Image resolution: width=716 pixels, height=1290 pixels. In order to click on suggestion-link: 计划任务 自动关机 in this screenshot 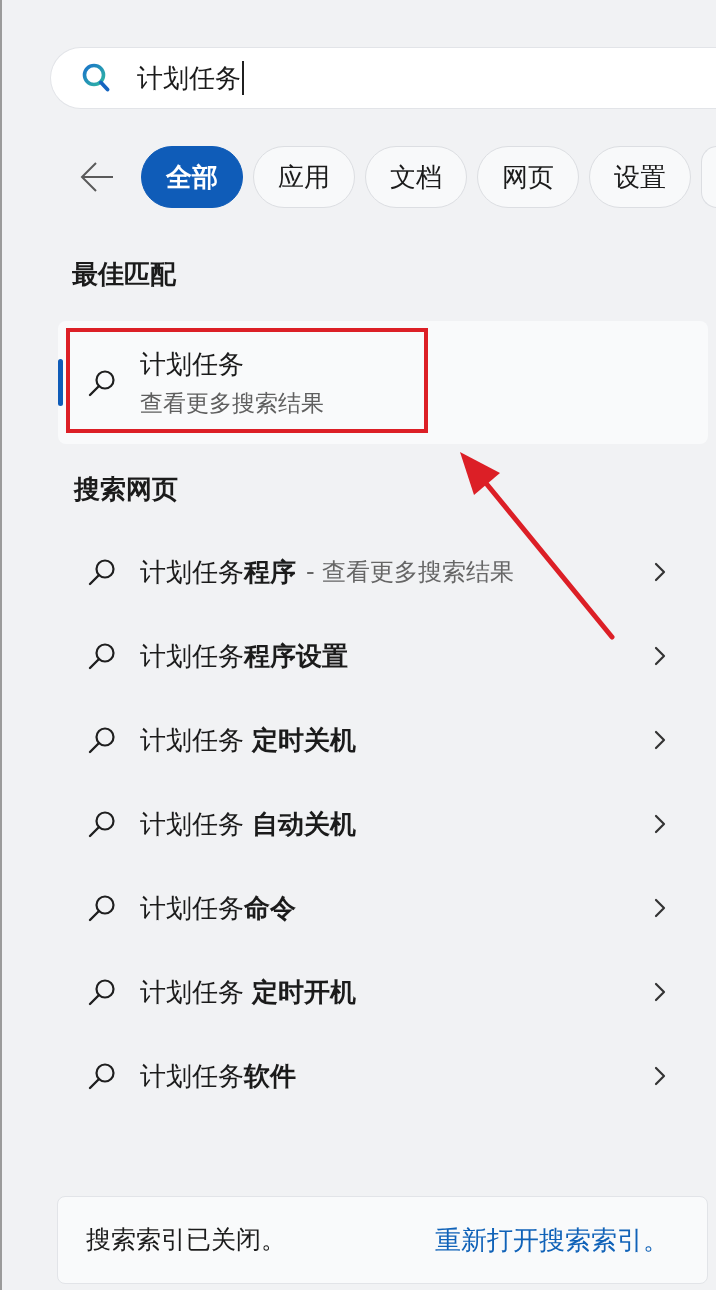, I will do `click(248, 824)`.